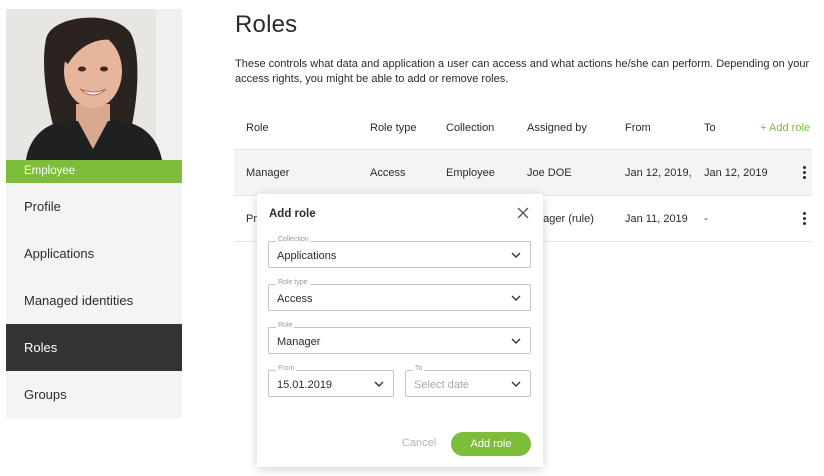  Describe the element at coordinates (399, 252) in the screenshot. I see `collection-select: Collection Applications` at that location.